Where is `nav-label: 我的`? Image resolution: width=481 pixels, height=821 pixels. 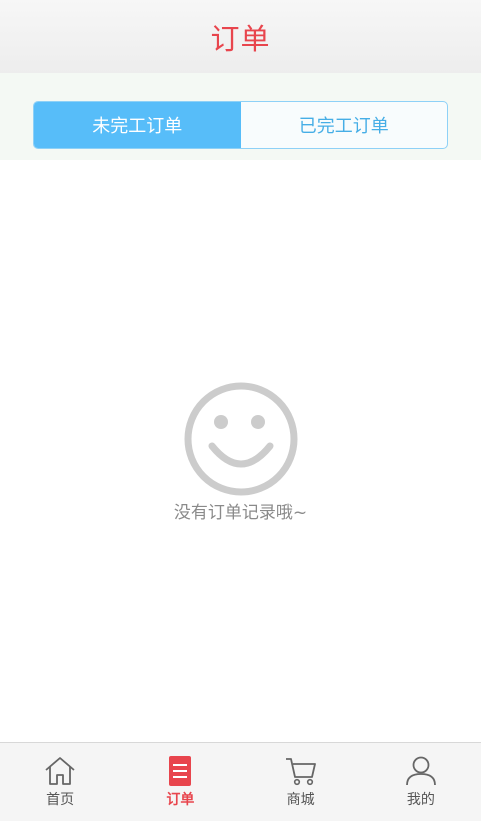
nav-label: 我的 is located at coordinates (420, 800).